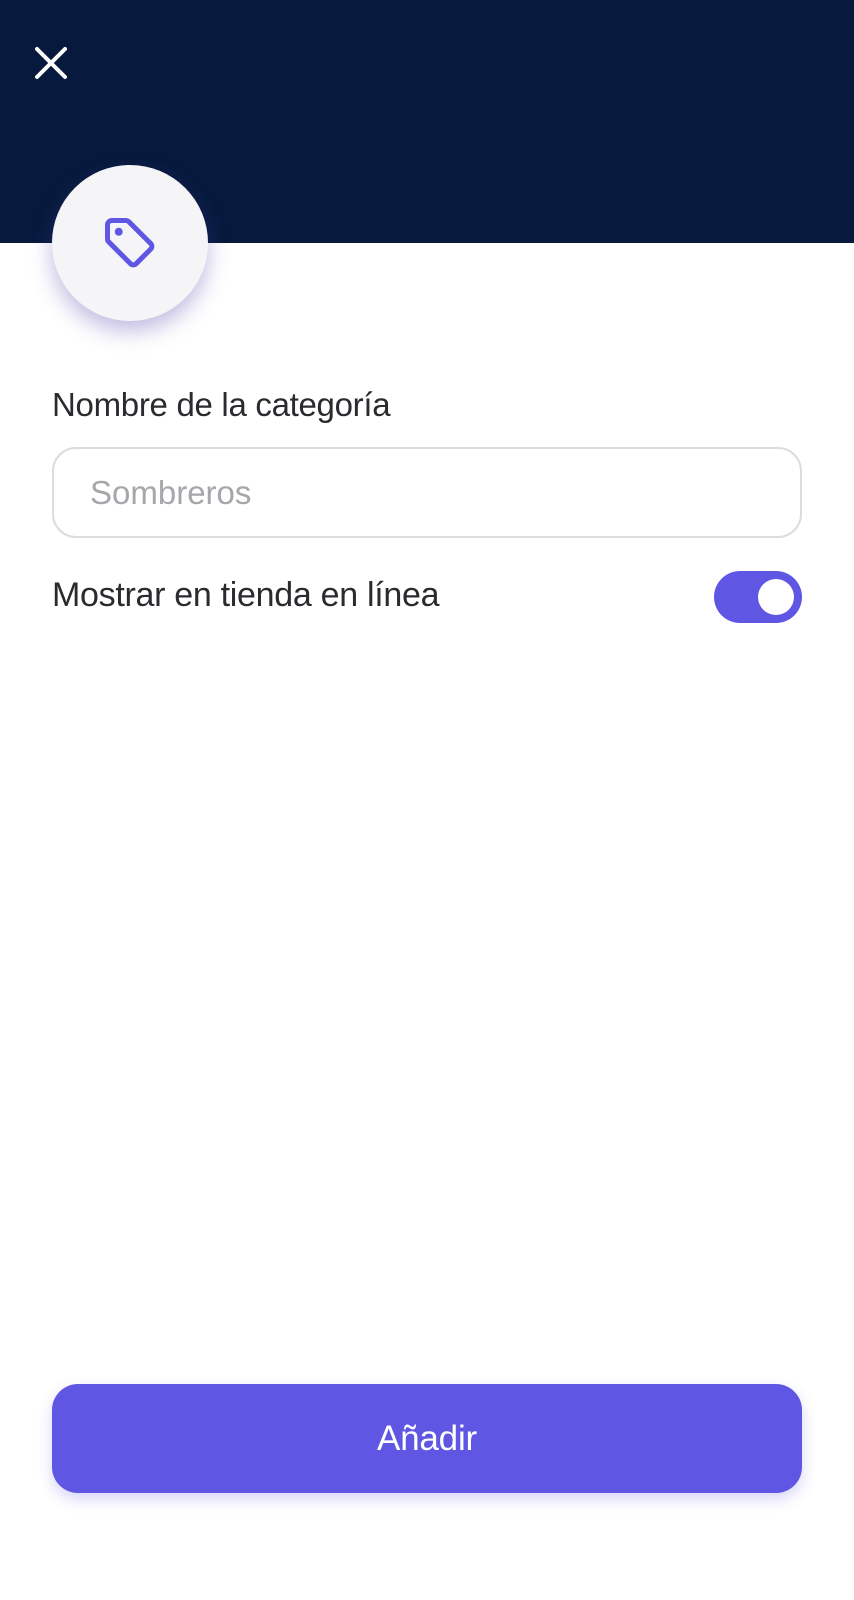  Describe the element at coordinates (221, 404) in the screenshot. I see `category-name-label: Nombre de la categoría` at that location.